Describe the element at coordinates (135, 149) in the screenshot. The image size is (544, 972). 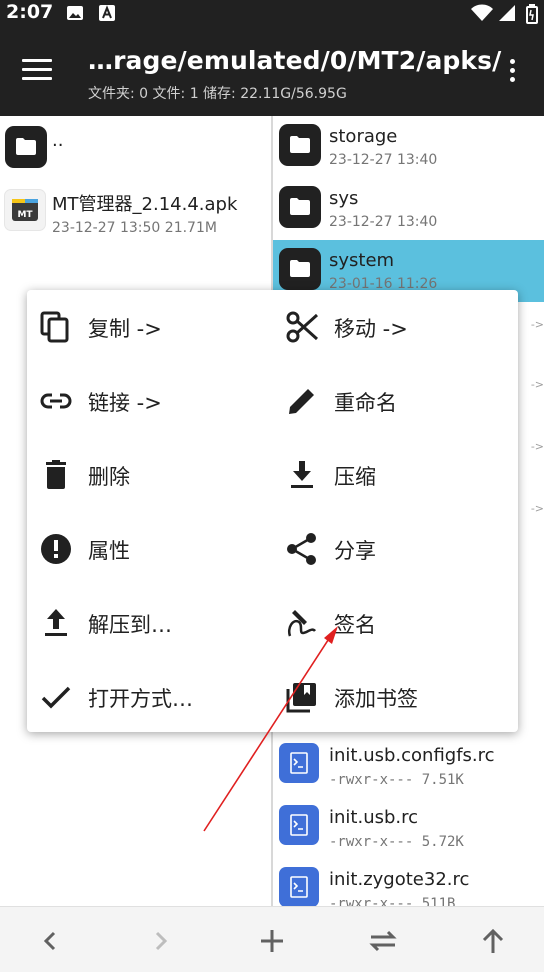
I see `file-row-parent: ..` at that location.